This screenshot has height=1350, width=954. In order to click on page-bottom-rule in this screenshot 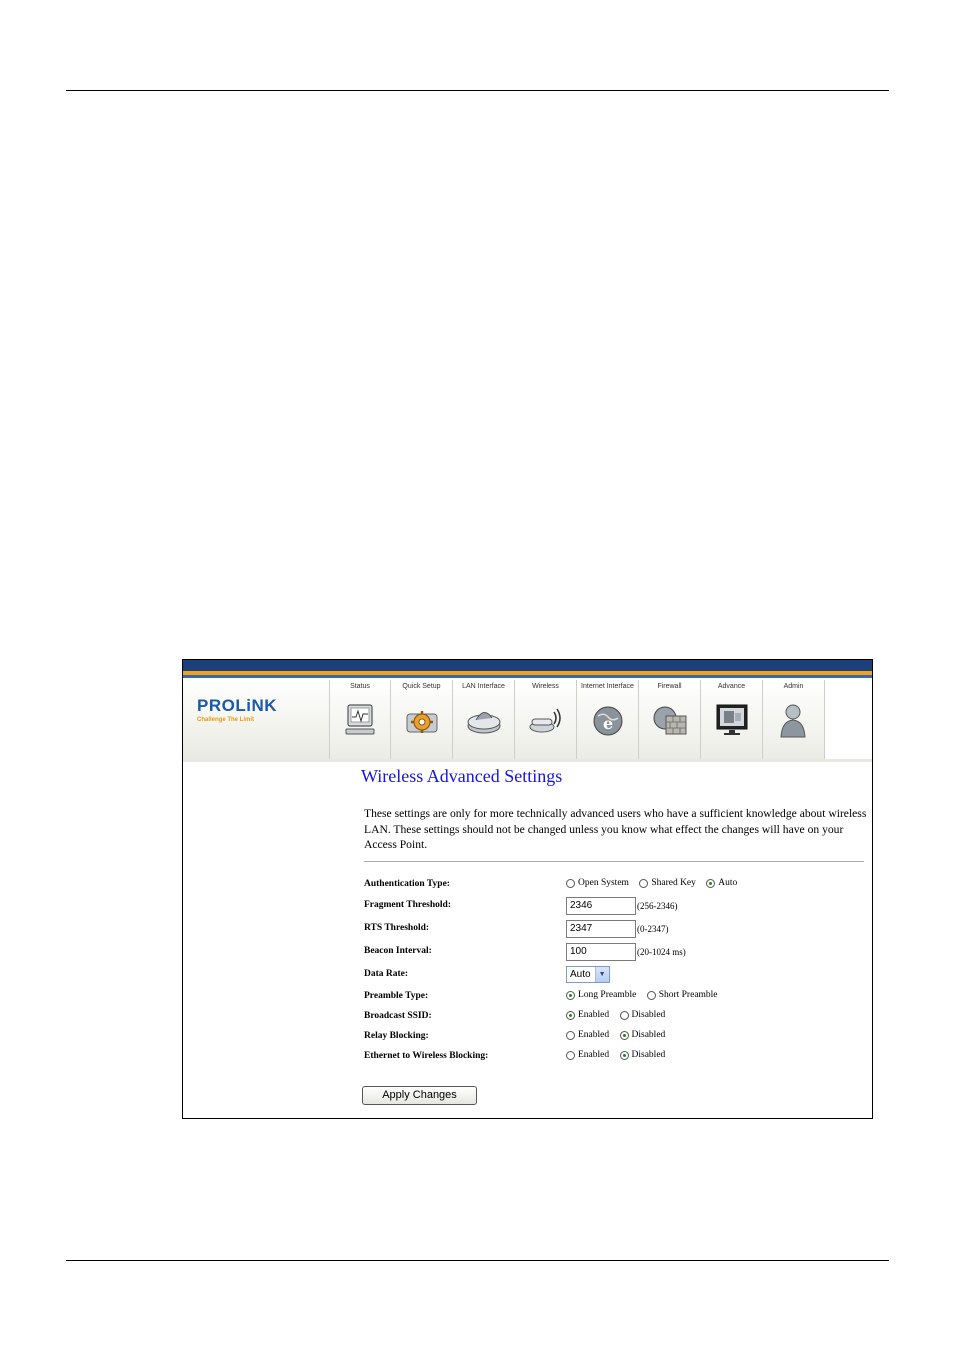, I will do `click(477, 1260)`.